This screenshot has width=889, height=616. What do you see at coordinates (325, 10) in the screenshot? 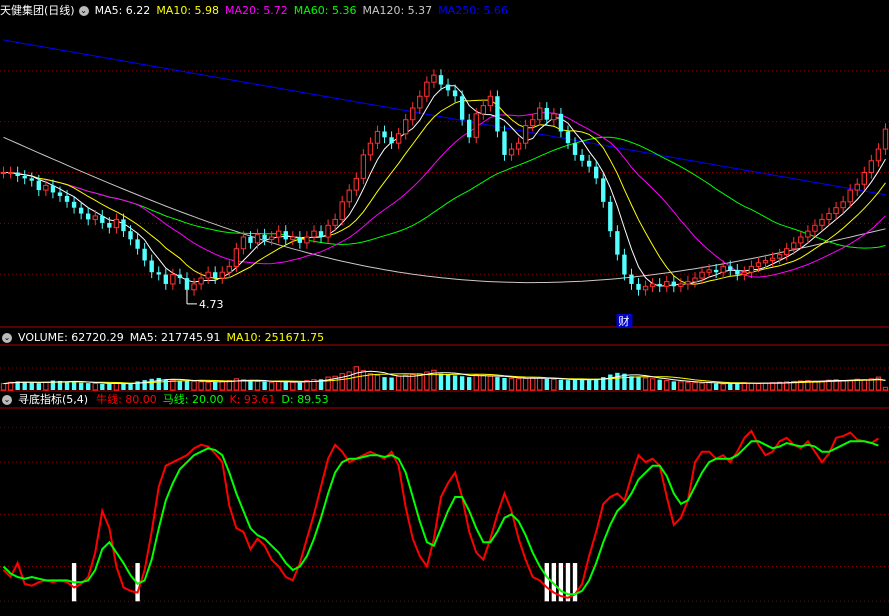
I see `ma-legend-3: MA60: 5.36` at bounding box center [325, 10].